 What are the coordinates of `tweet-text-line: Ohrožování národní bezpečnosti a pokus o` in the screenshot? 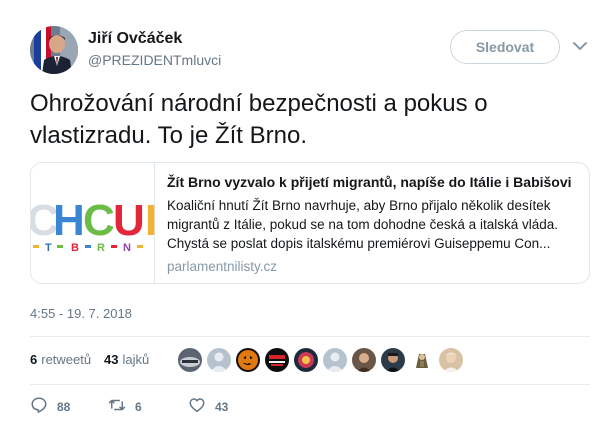 It's located at (259, 103).